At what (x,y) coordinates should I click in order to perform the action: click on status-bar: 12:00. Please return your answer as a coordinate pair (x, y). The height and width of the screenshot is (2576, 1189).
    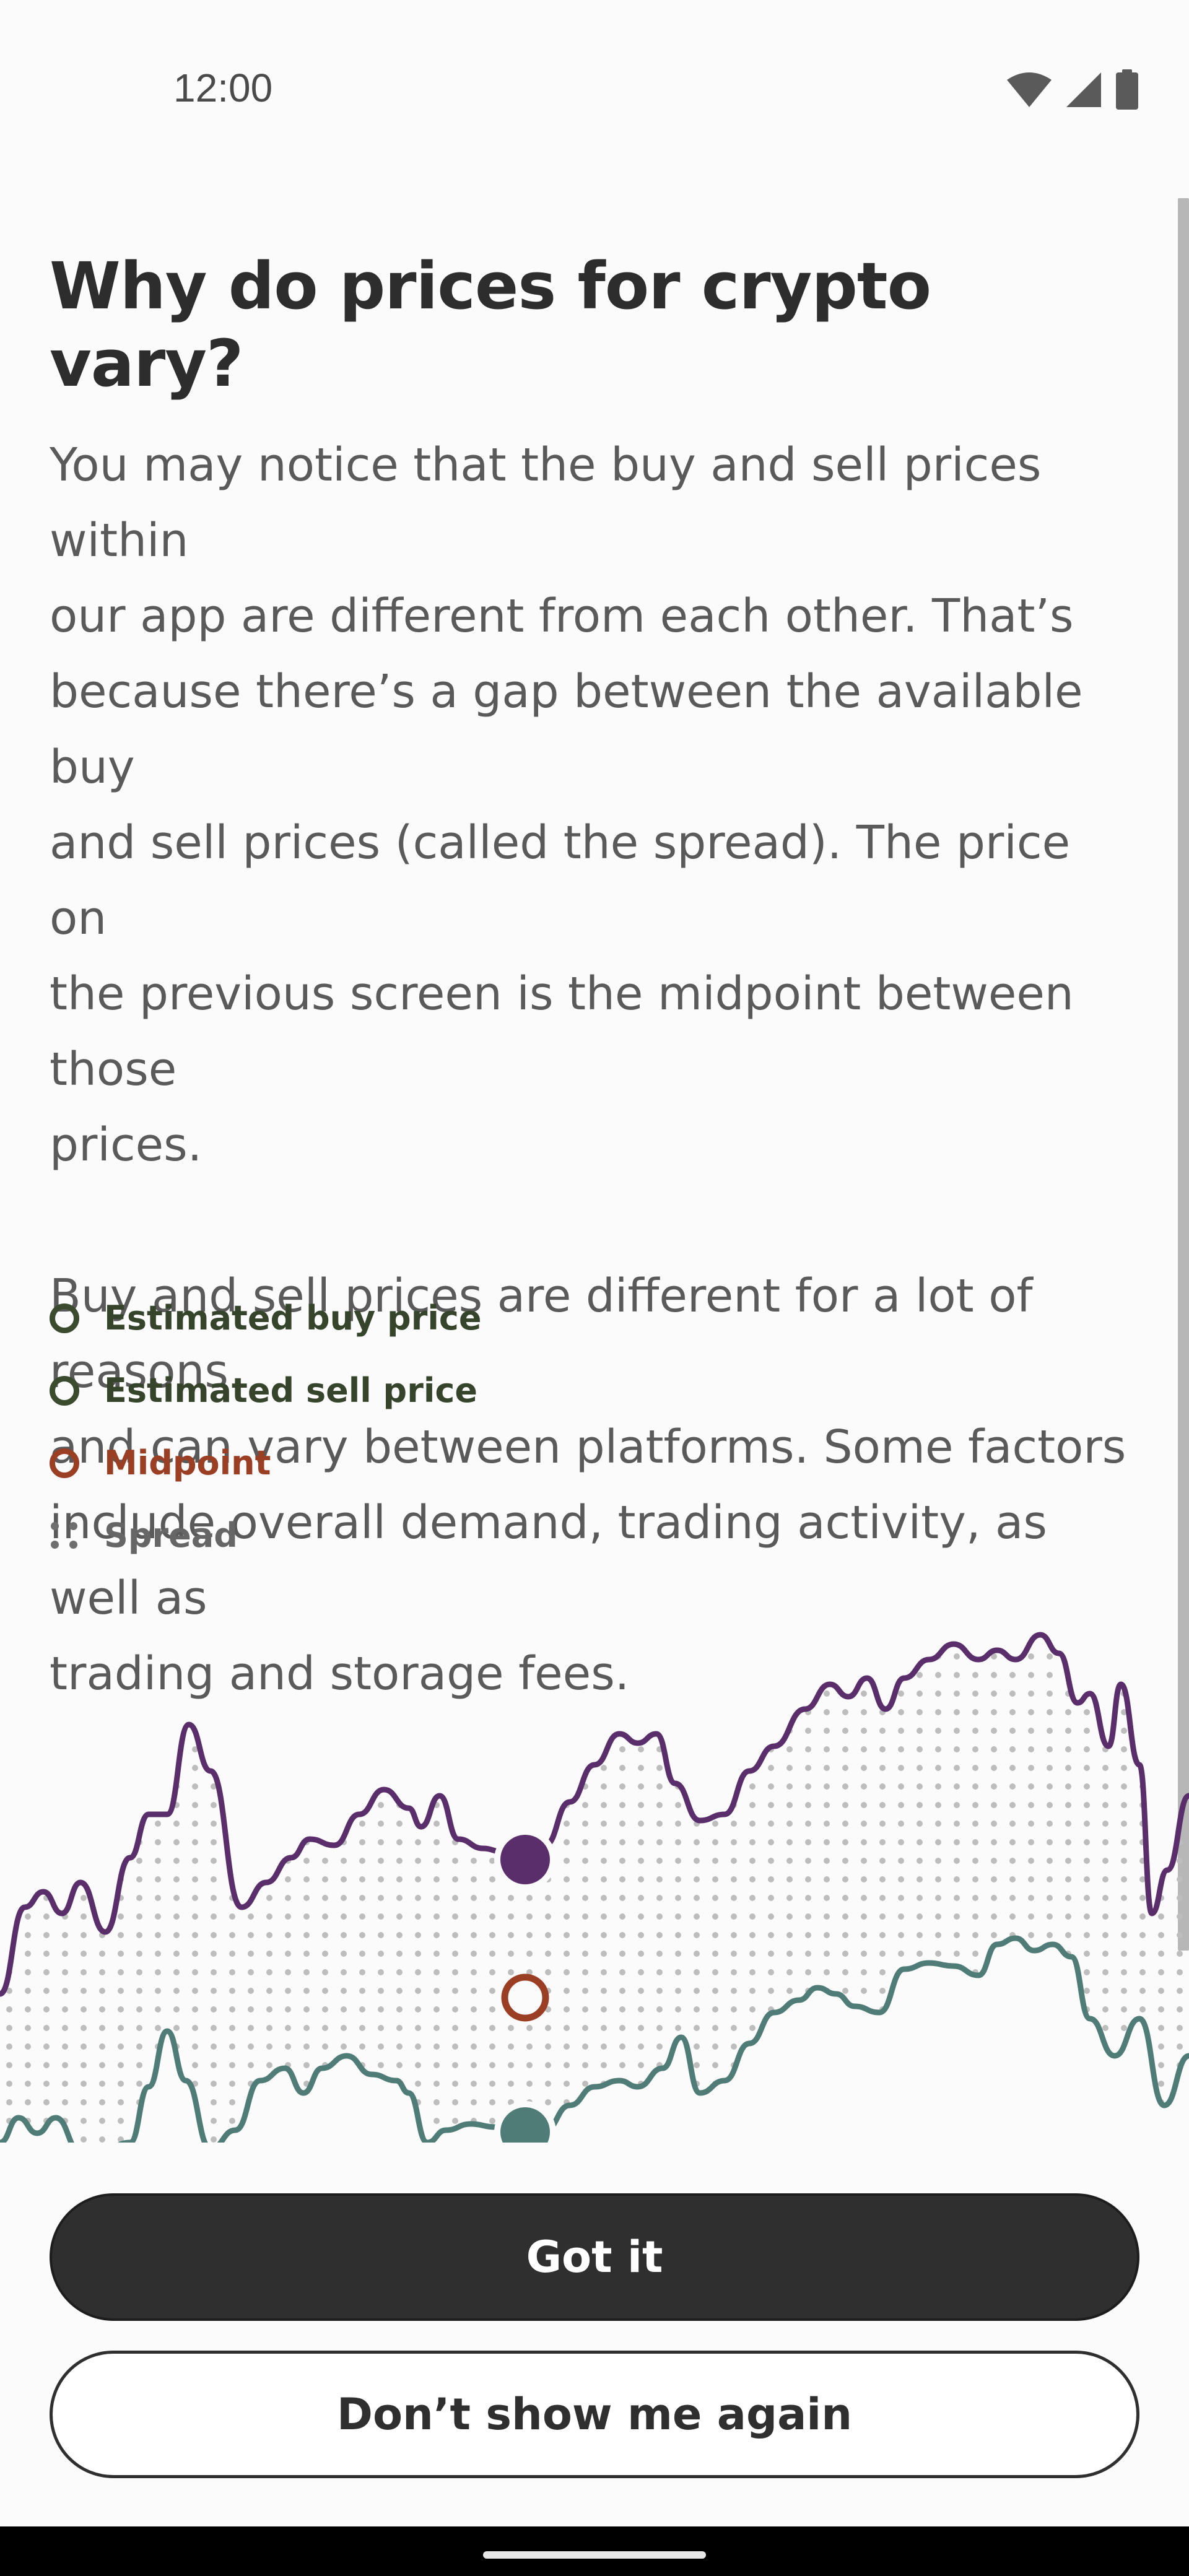
    Looking at the image, I should click on (594, 93).